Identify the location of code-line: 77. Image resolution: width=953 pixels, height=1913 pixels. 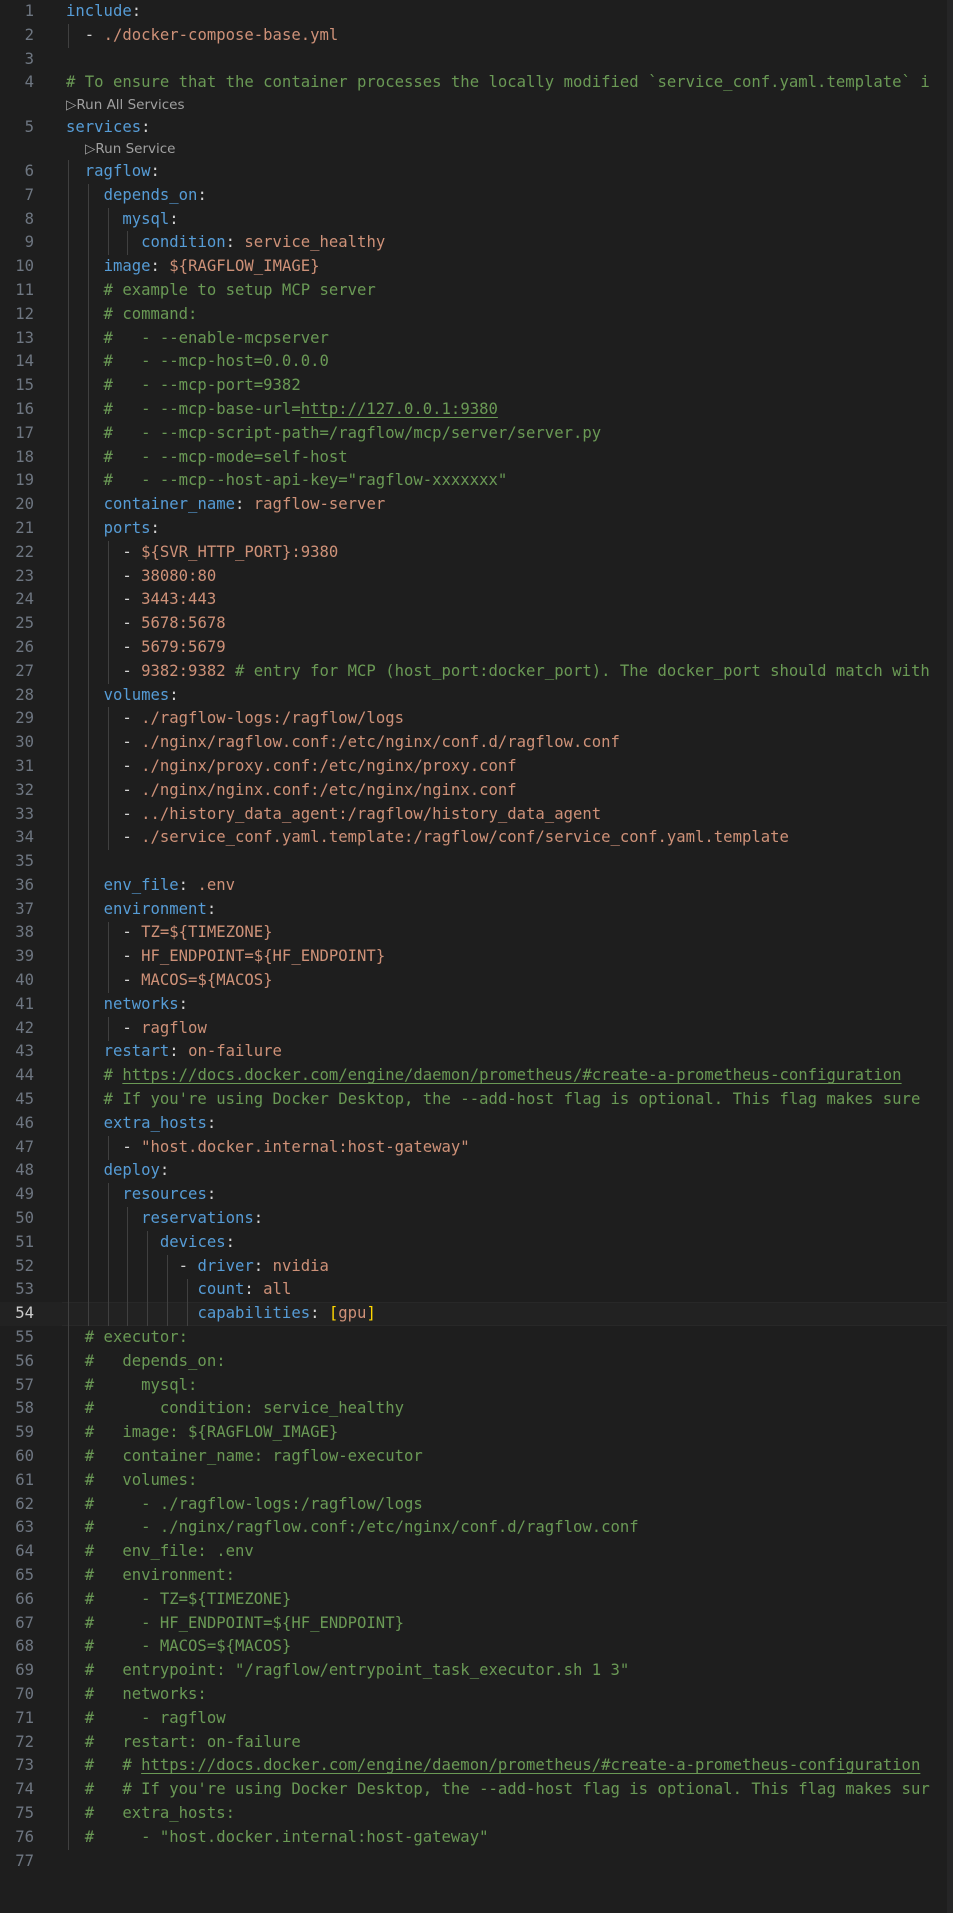
(476, 1862).